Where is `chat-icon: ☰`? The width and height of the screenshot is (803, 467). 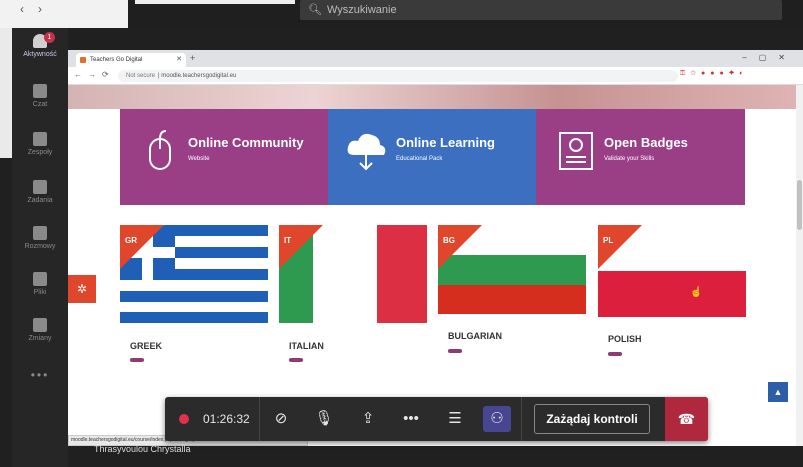 chat-icon: ☰ is located at coordinates (455, 419).